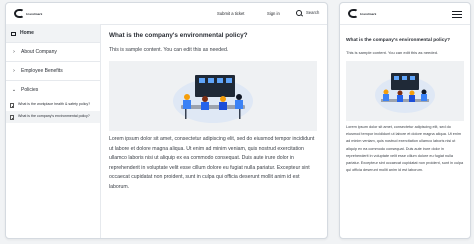 The height and width of the screenshot is (244, 474). I want to click on chevron-down-icon: ⌄, so click(14, 90).